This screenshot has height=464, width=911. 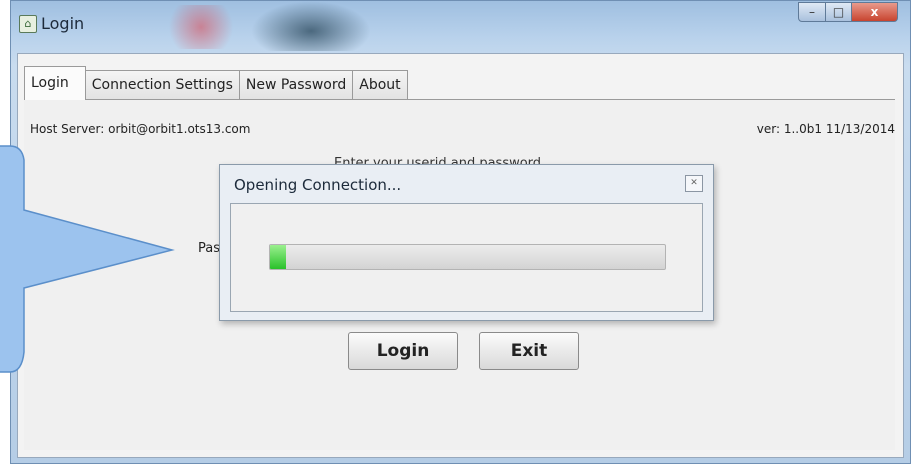 What do you see at coordinates (63, 23) in the screenshot?
I see `window-title: Login` at bounding box center [63, 23].